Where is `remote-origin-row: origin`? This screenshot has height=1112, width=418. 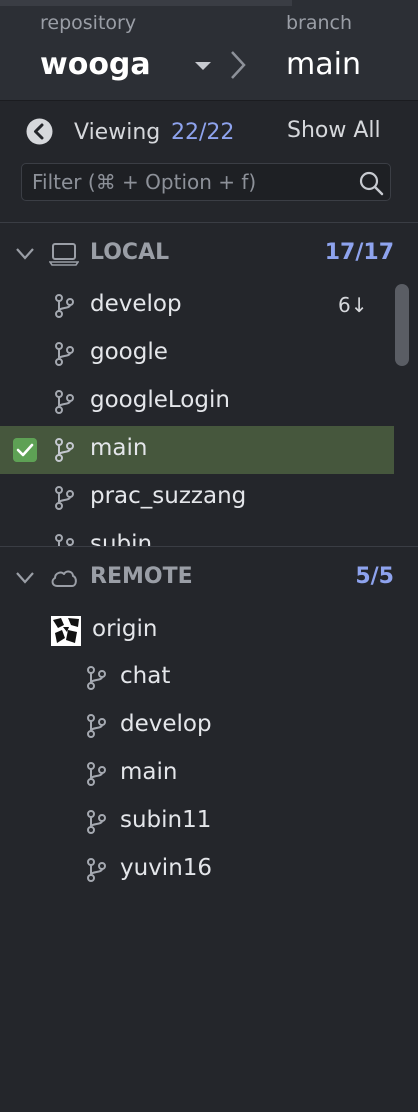
remote-origin-row: origin is located at coordinates (209, 630).